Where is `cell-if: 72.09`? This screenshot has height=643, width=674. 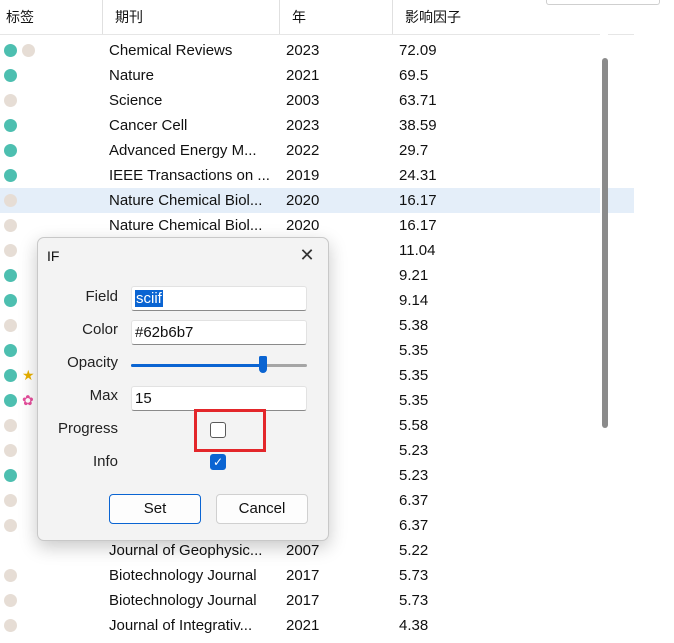 cell-if: 72.09 is located at coordinates (418, 50).